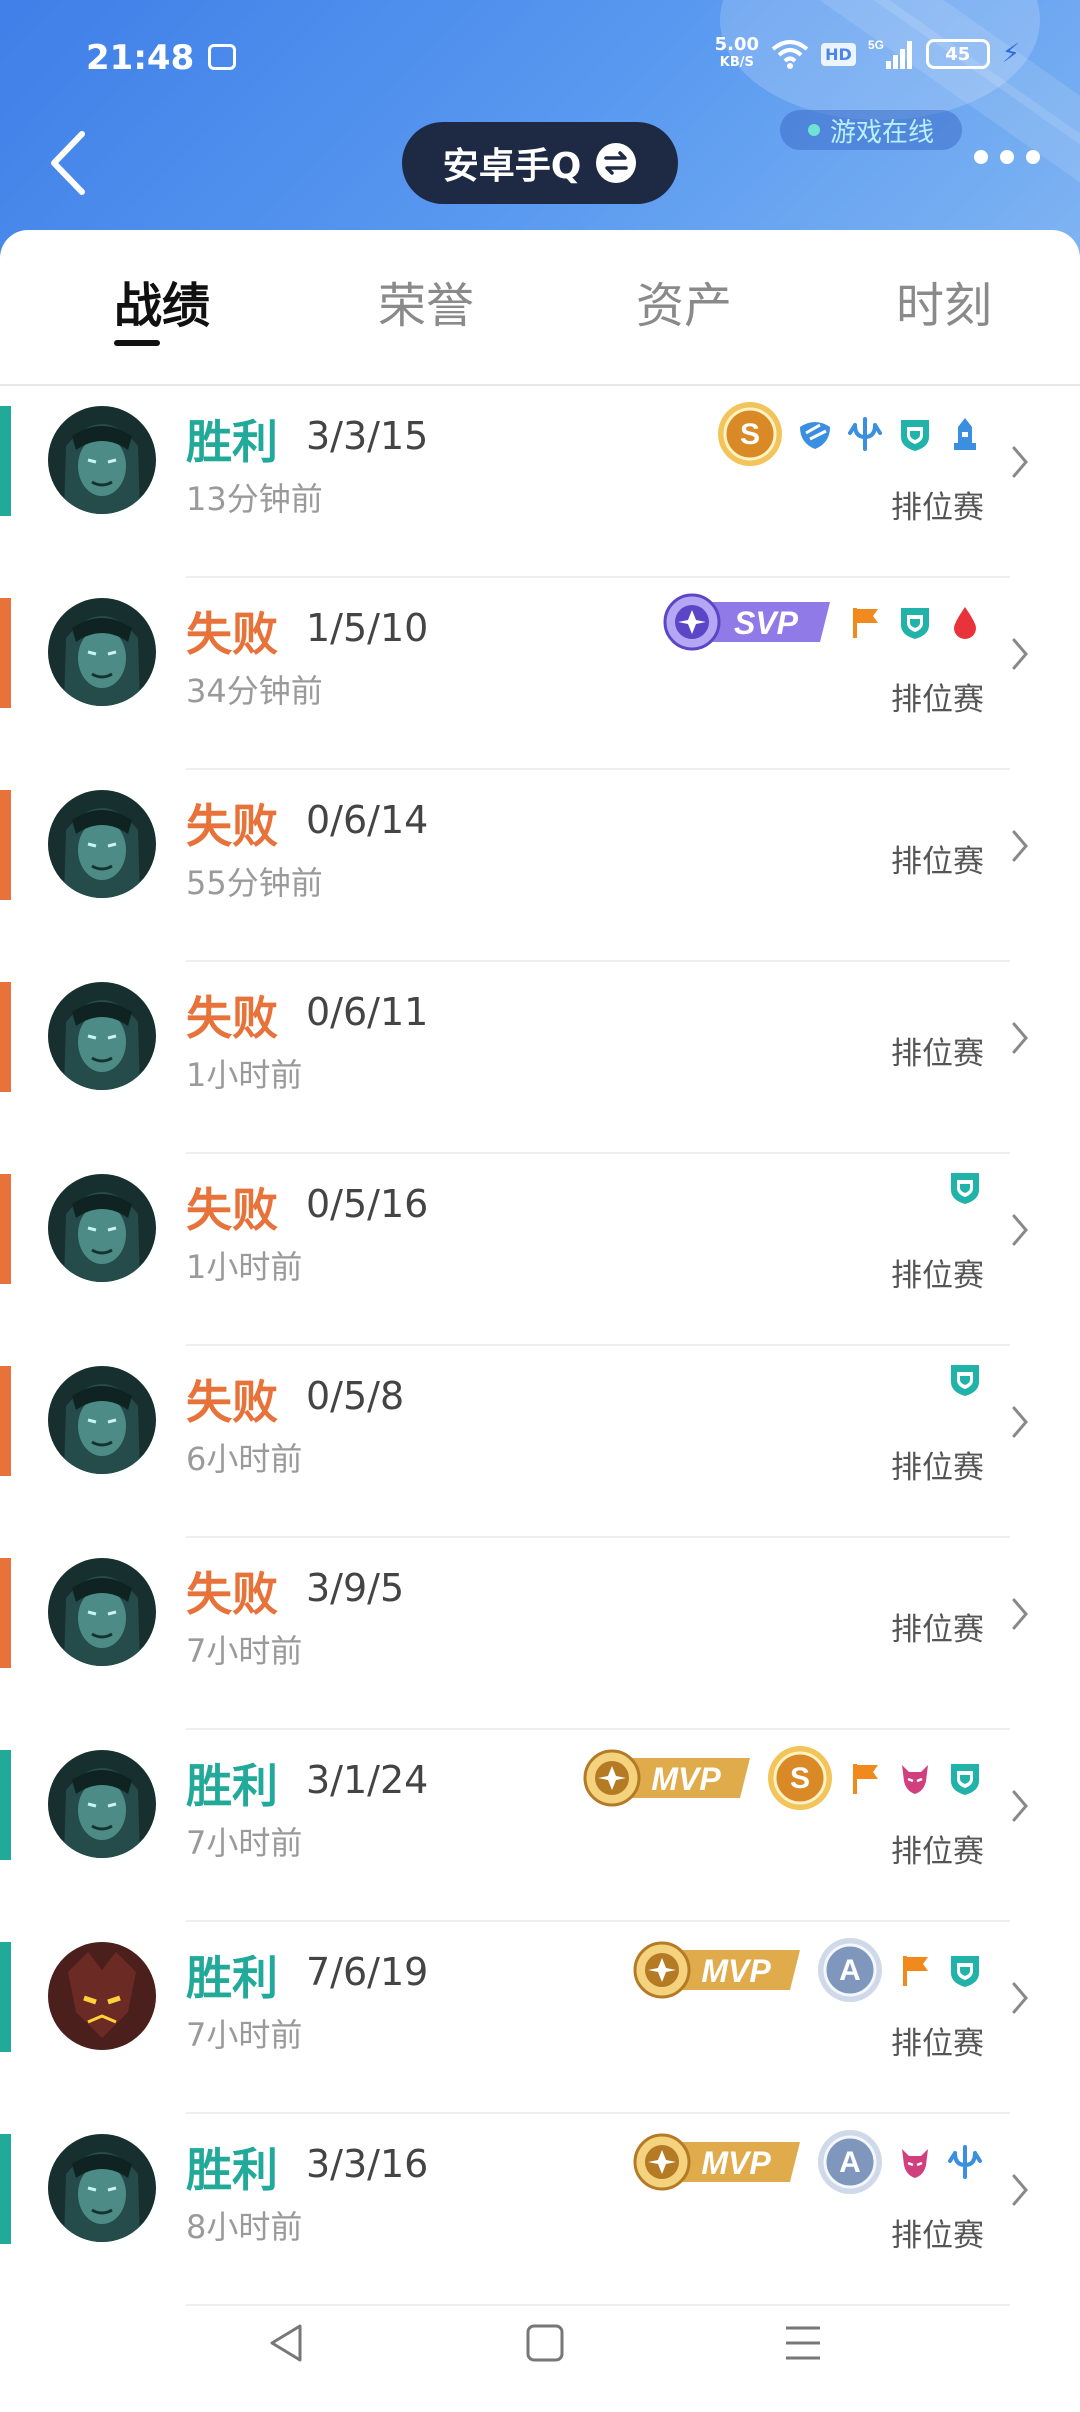 The width and height of the screenshot is (1080, 2412). I want to click on mask-icon, so click(815, 435).